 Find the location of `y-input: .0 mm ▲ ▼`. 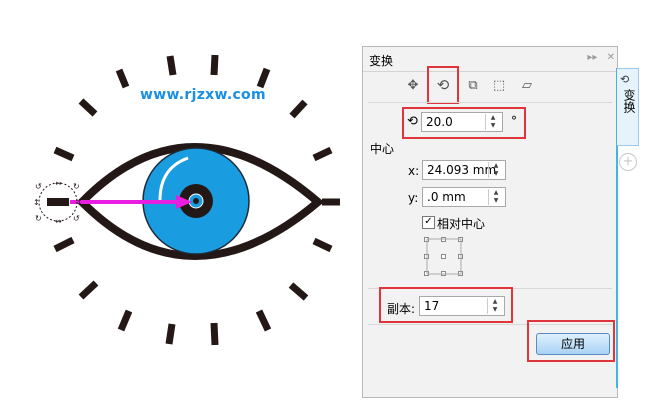

y-input: .0 mm ▲ ▼ is located at coordinates (464, 197).